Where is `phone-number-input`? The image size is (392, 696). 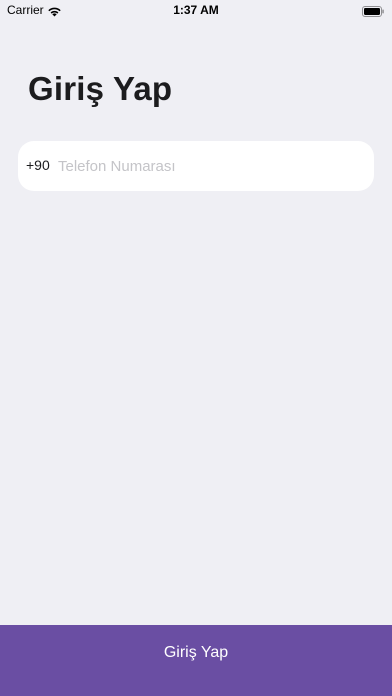
phone-number-input is located at coordinates (208, 166).